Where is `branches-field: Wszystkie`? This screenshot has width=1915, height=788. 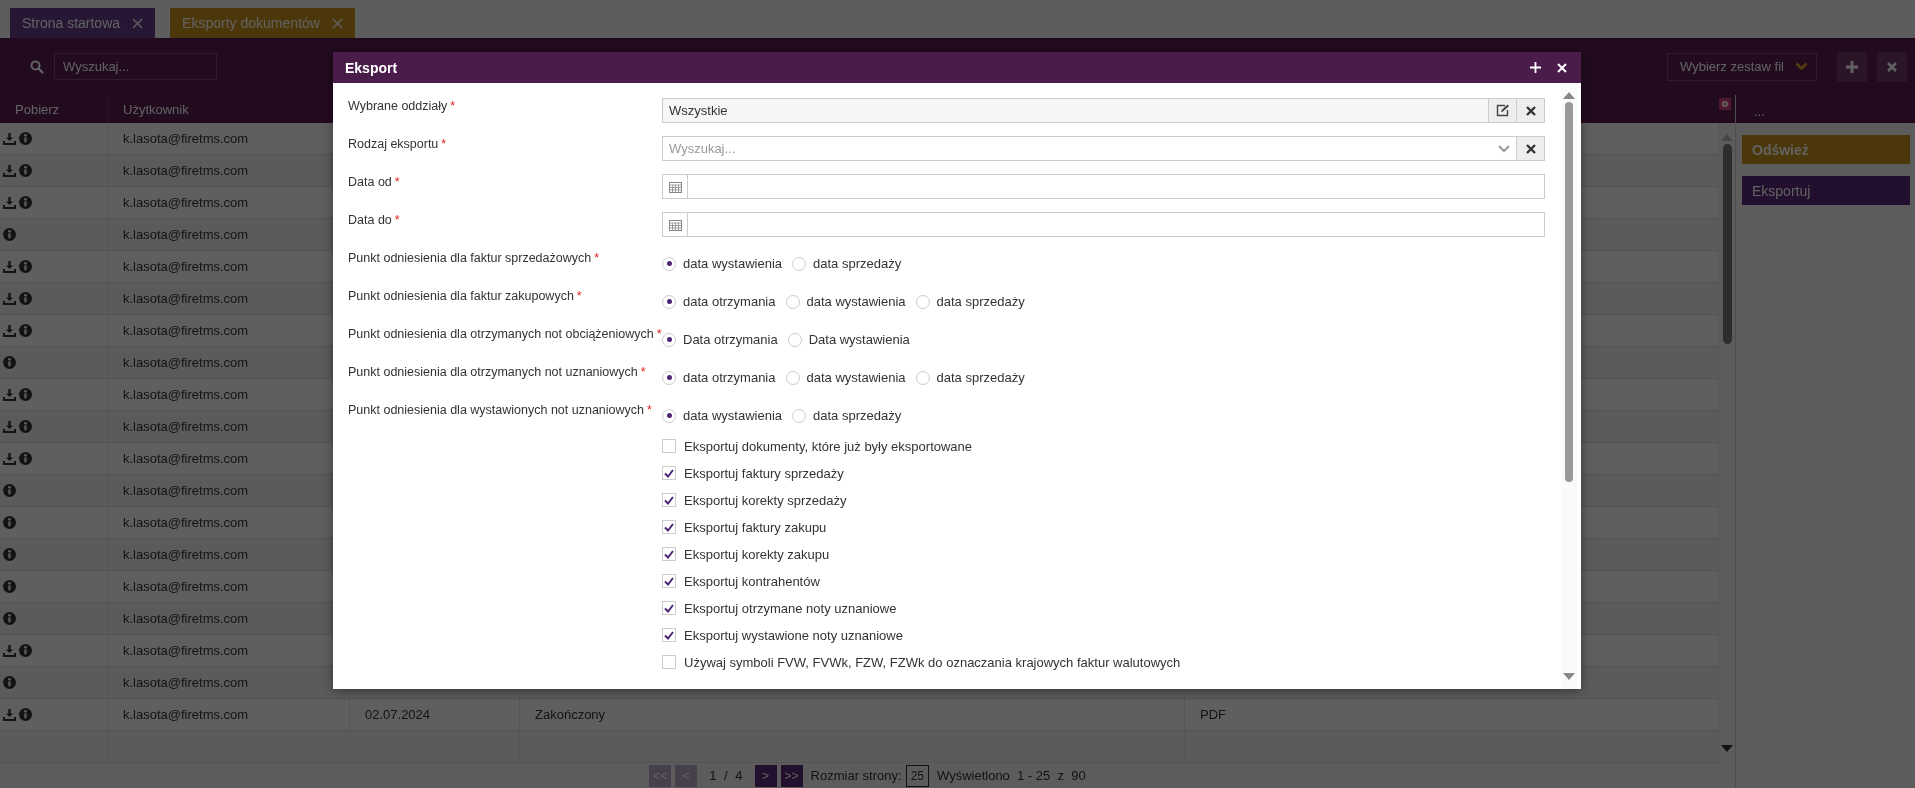 branches-field: Wszystkie is located at coordinates (1075, 110).